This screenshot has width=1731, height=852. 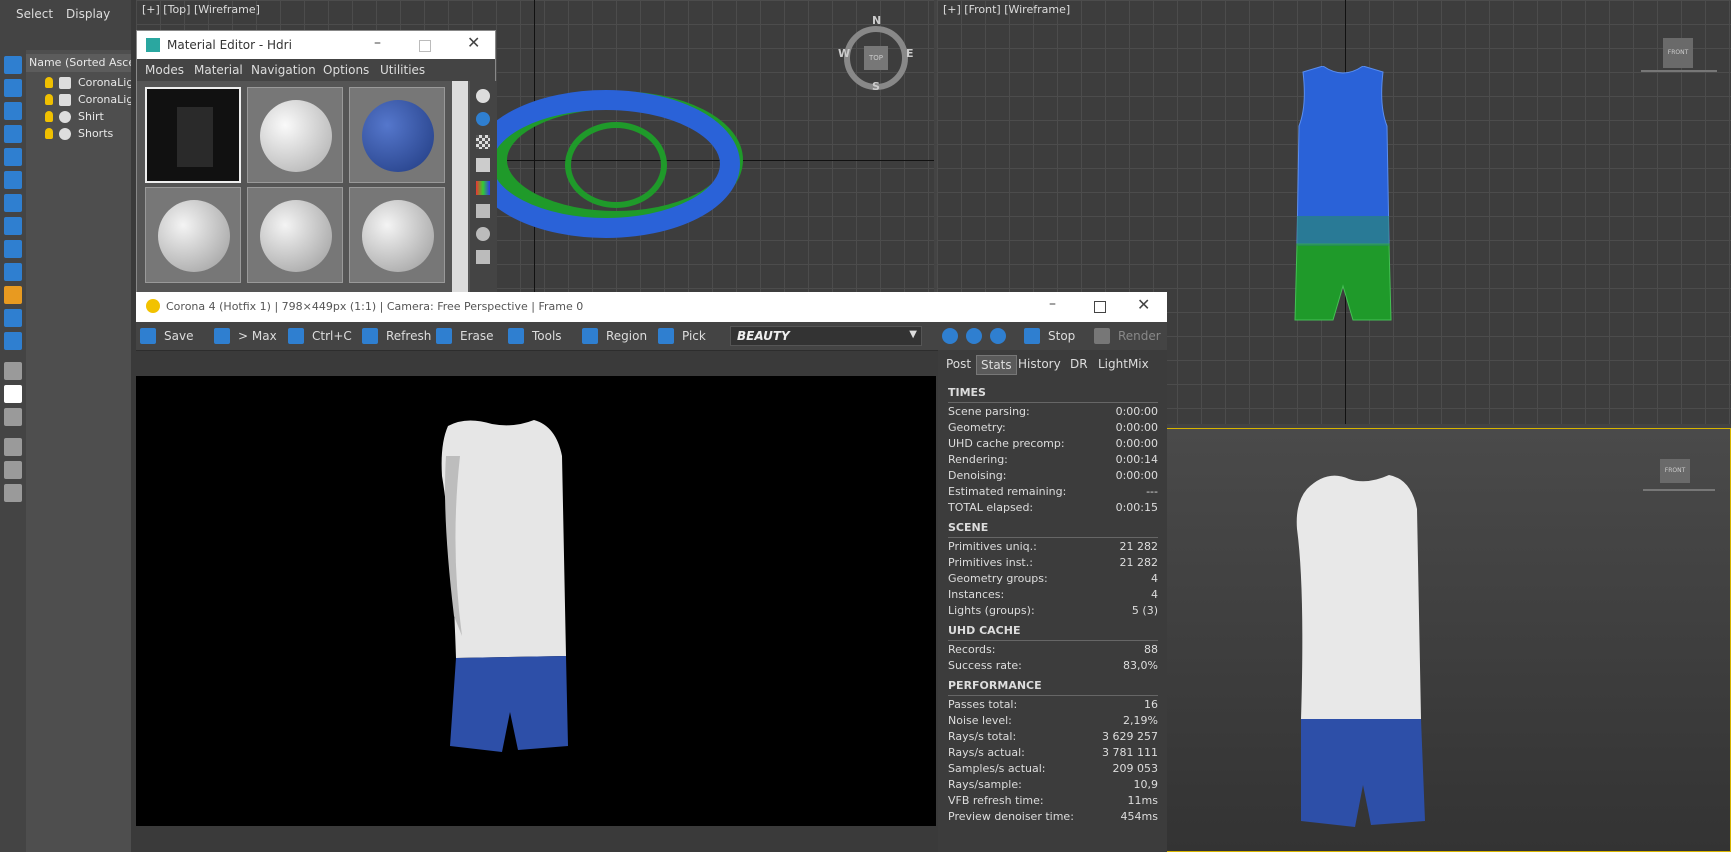 I want to click on explorer-row: CoronaLight002, so click(x=78, y=100).